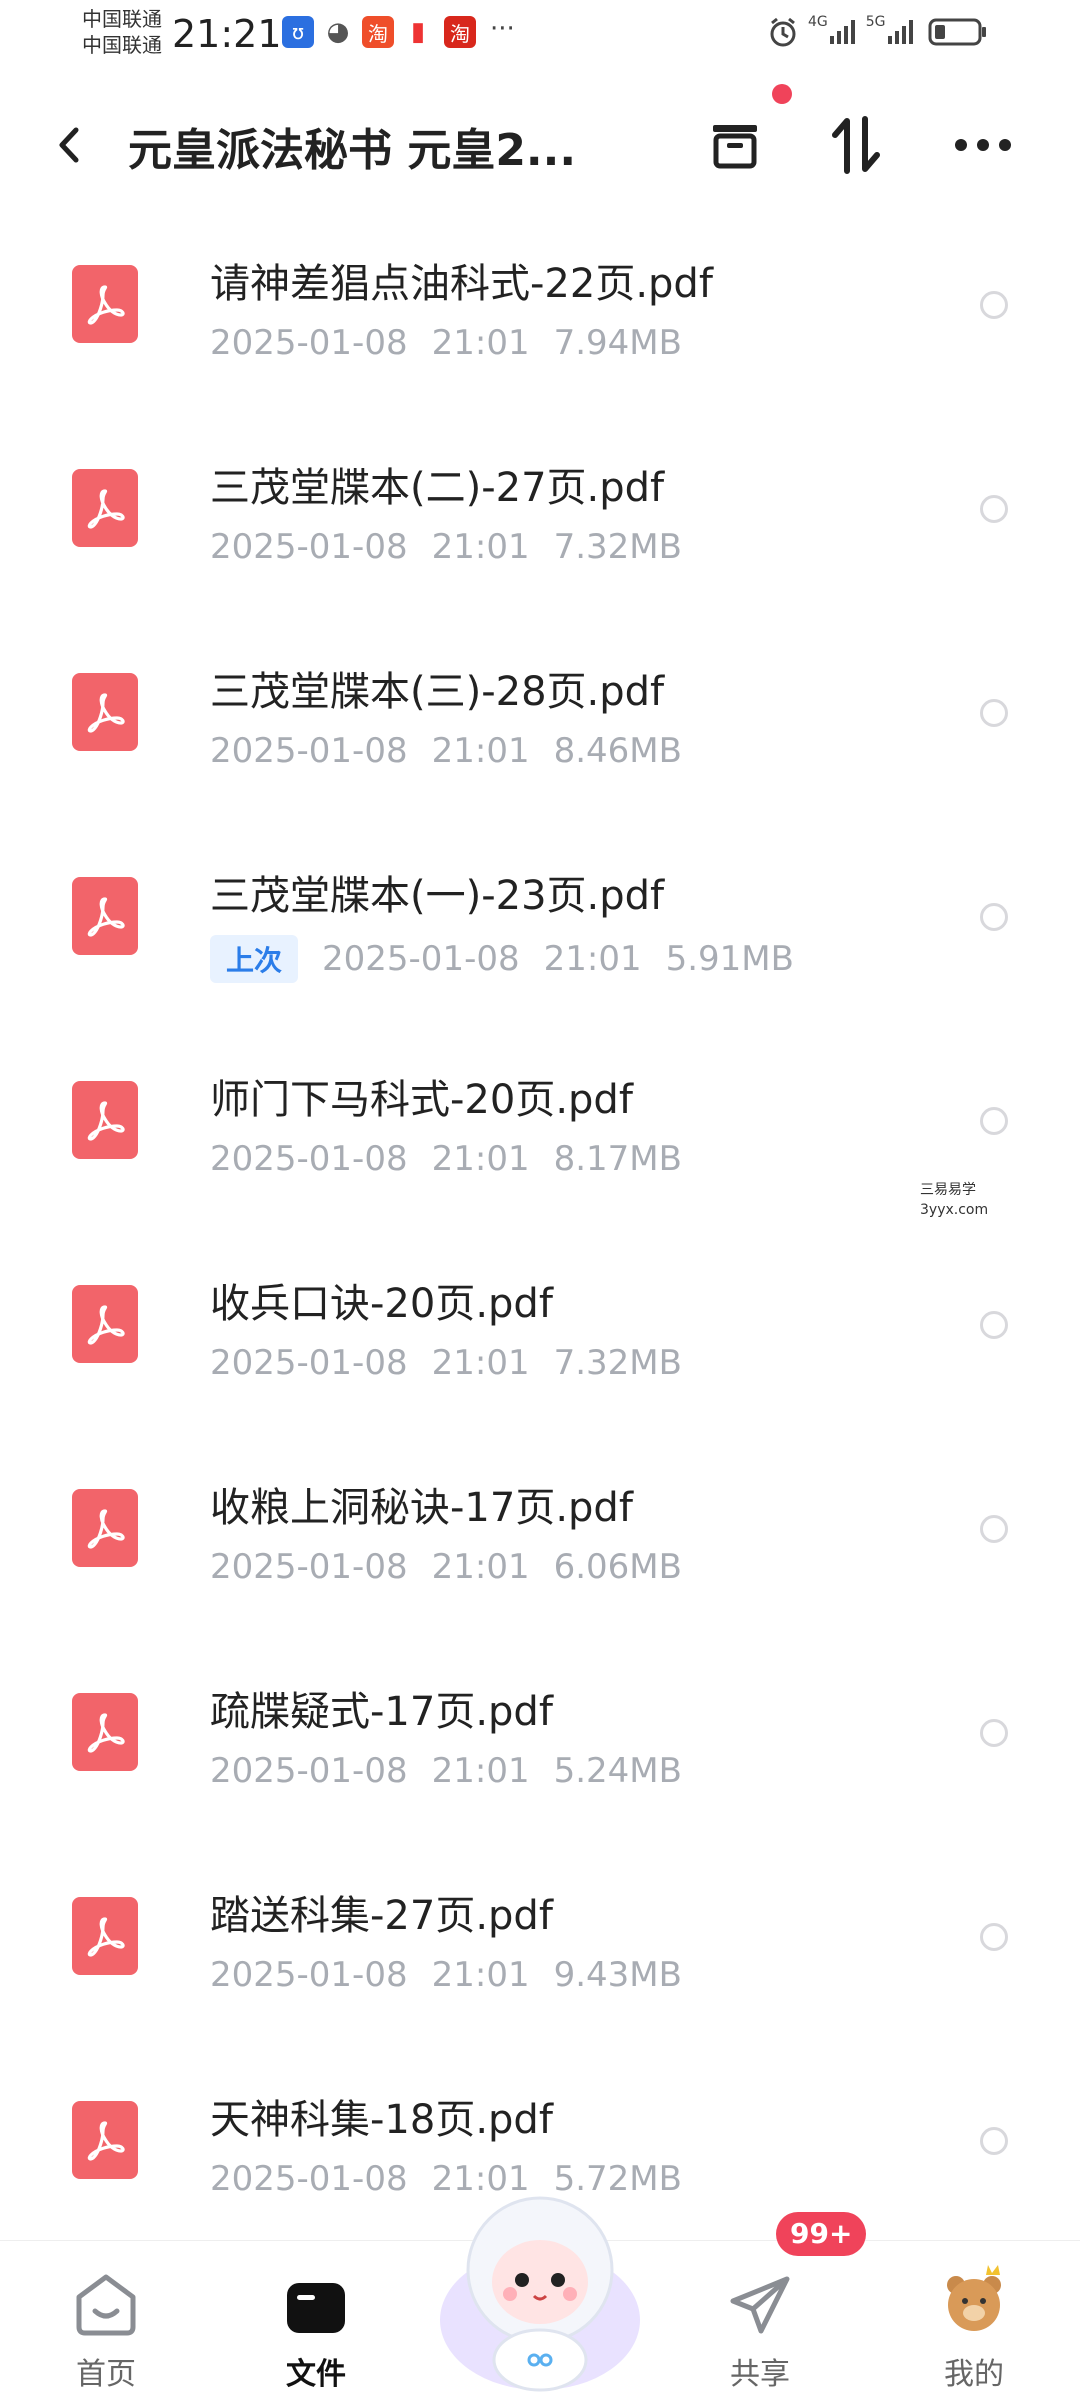 This screenshot has height=2404, width=1080. What do you see at coordinates (378, 32) in the screenshot?
I see `taobao-icon: 淘` at bounding box center [378, 32].